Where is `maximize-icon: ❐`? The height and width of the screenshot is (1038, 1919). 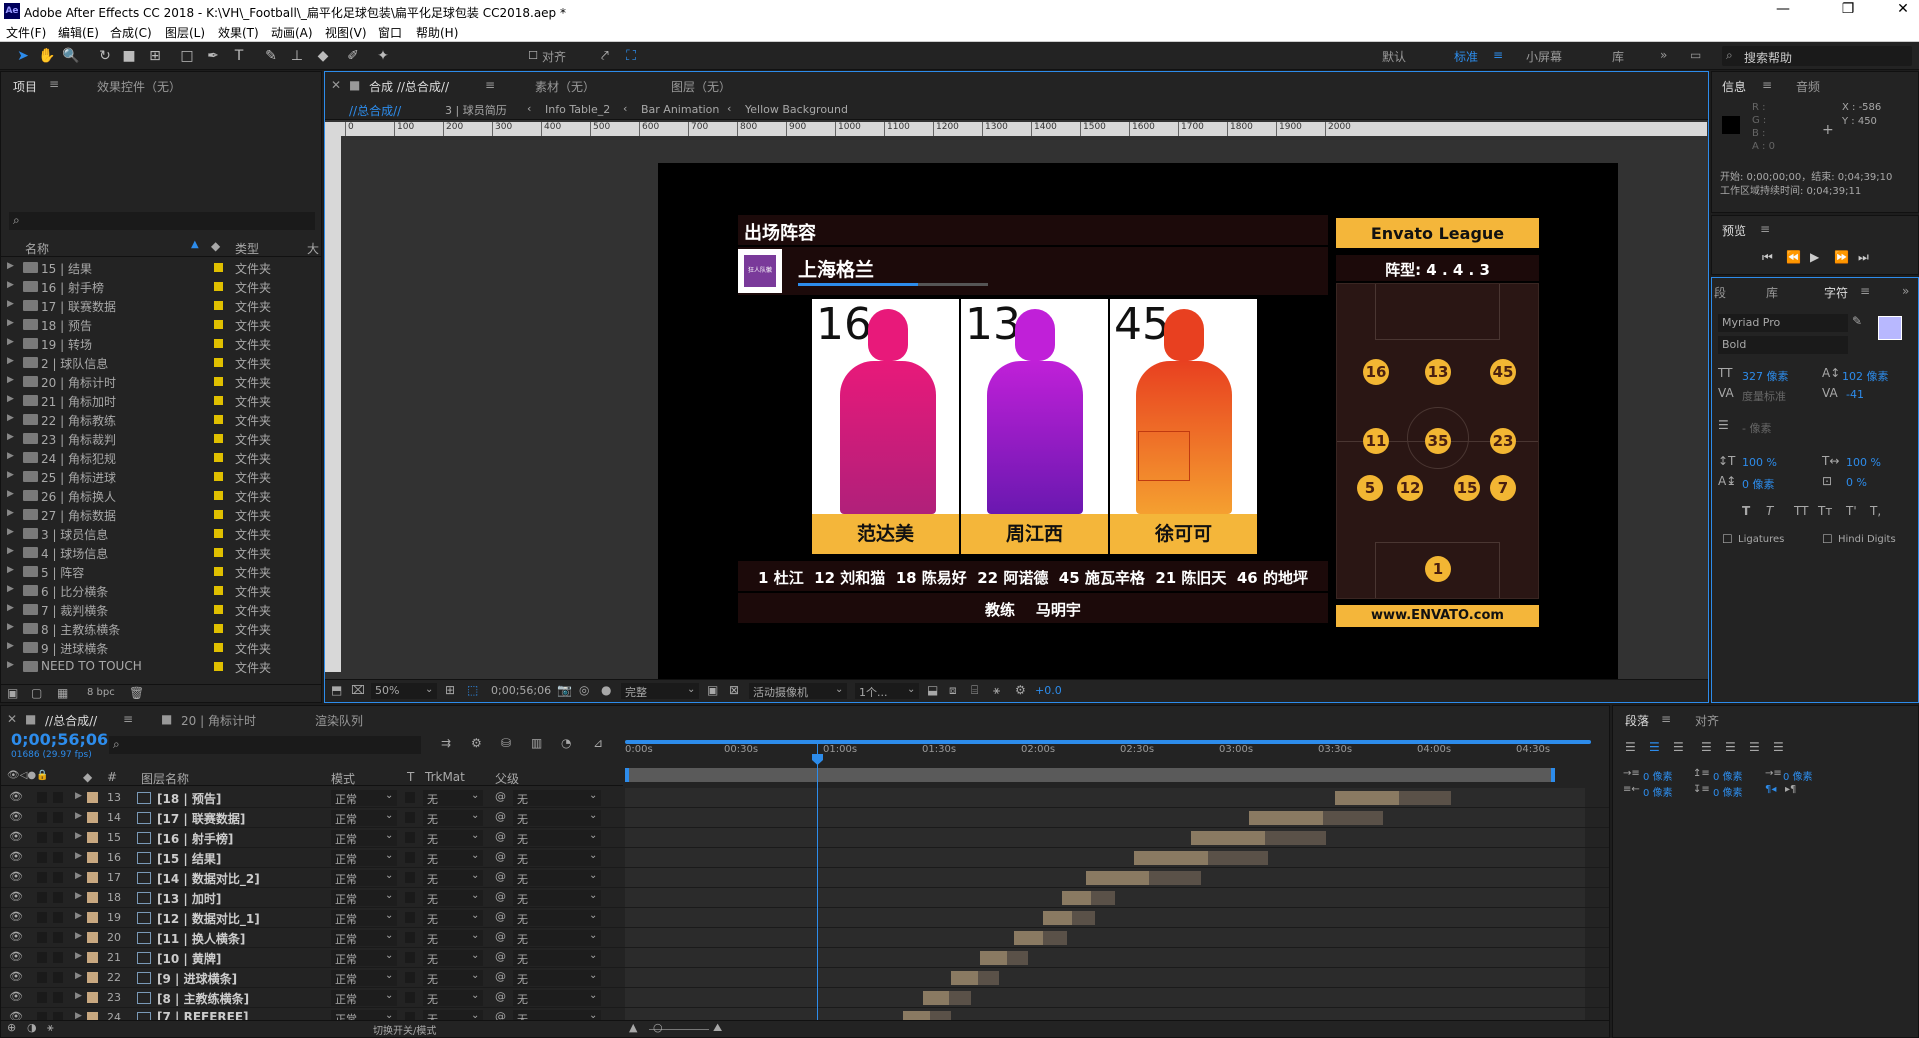
maximize-icon: ❐ is located at coordinates (1848, 9).